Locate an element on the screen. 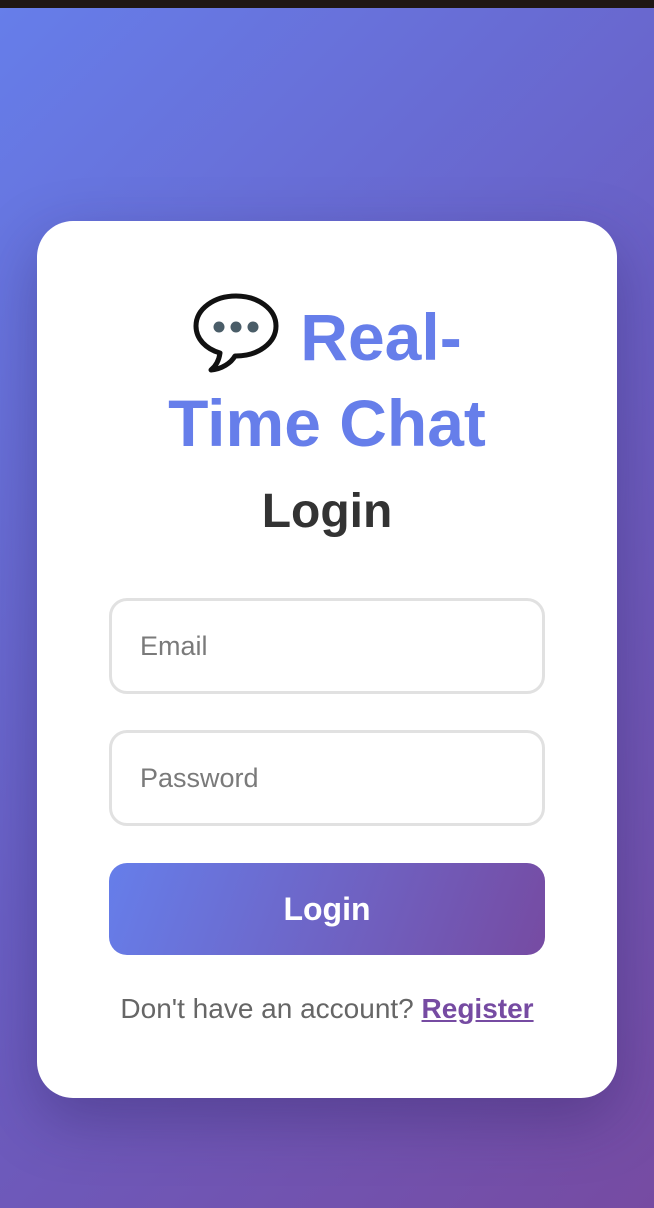  speech-bubble-icon is located at coordinates (236, 333).